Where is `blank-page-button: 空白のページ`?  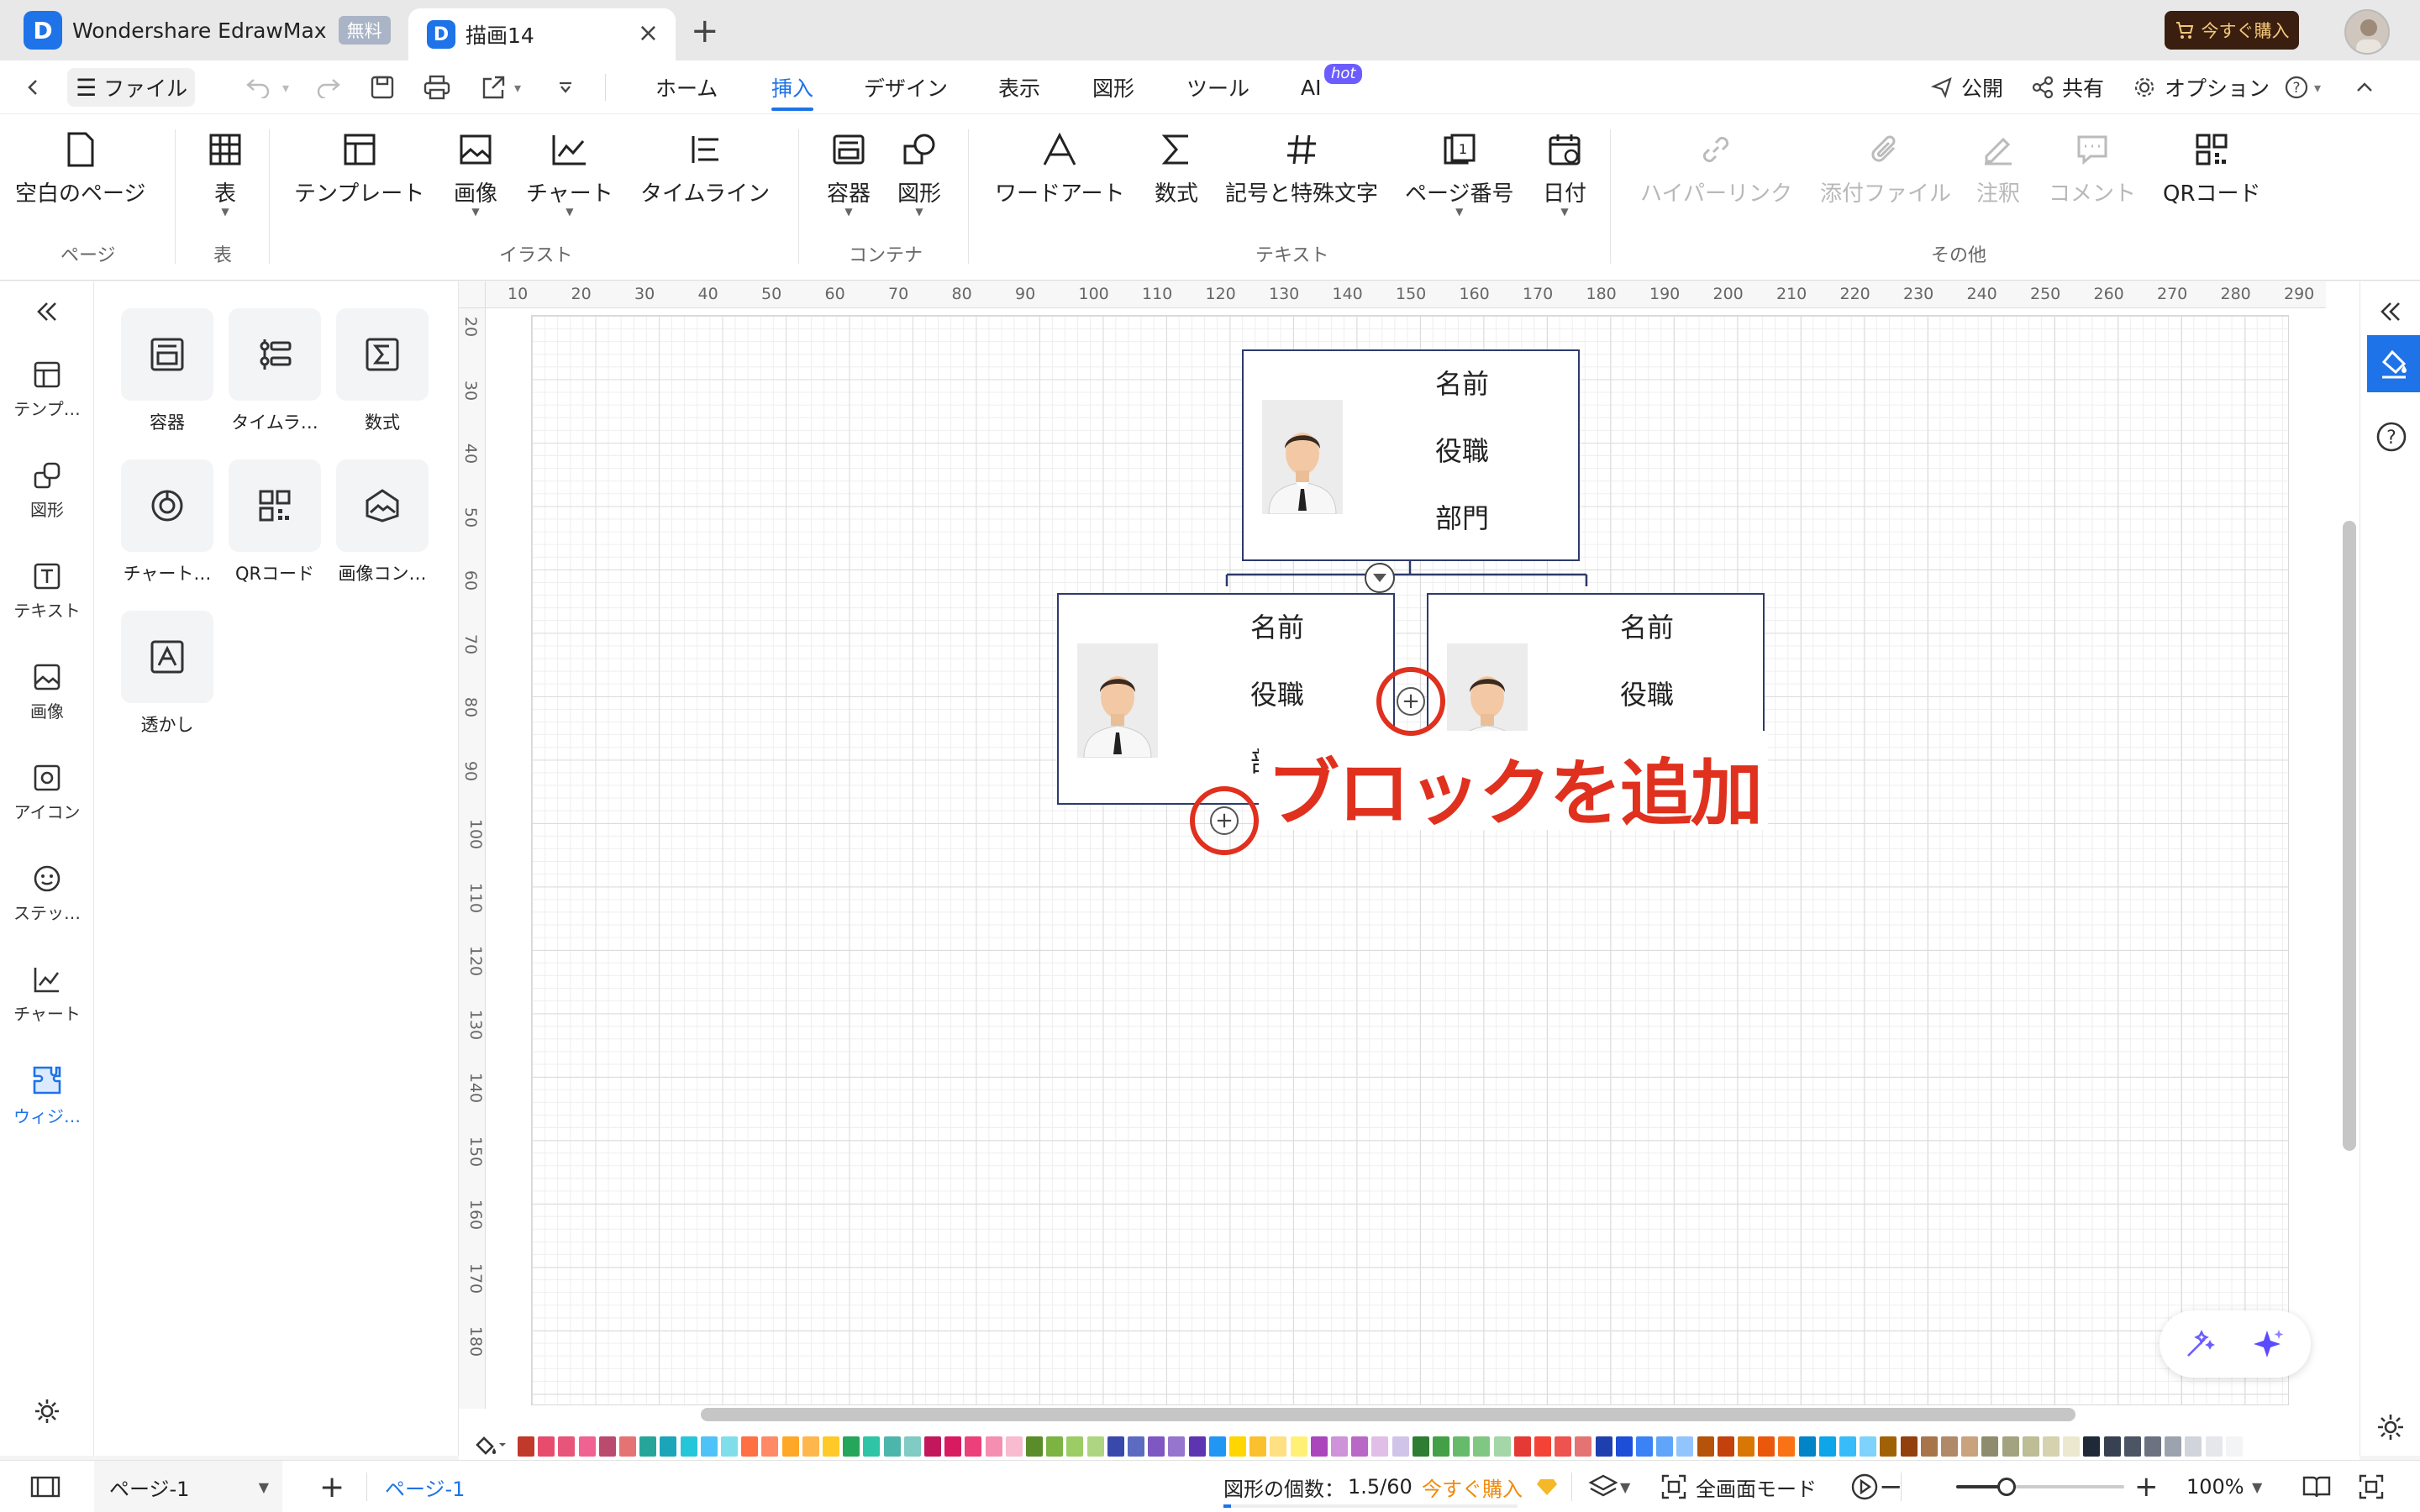 blank-page-button: 空白のページ is located at coordinates (80, 168).